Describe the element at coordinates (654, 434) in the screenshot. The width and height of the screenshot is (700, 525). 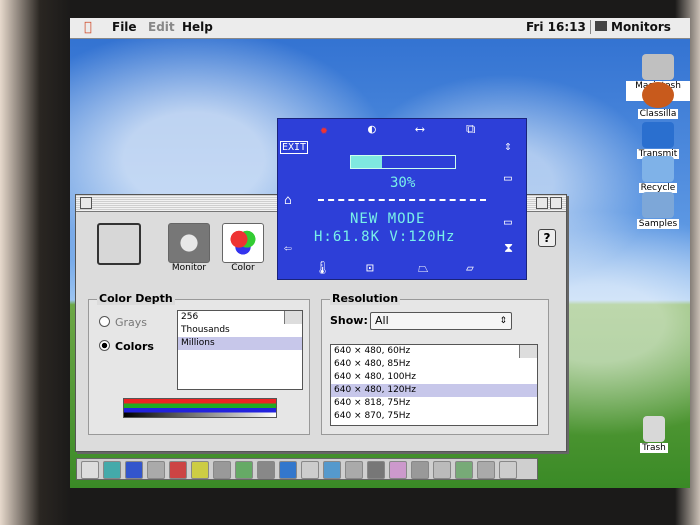
I see `desktop-icon-trash: Trash` at that location.